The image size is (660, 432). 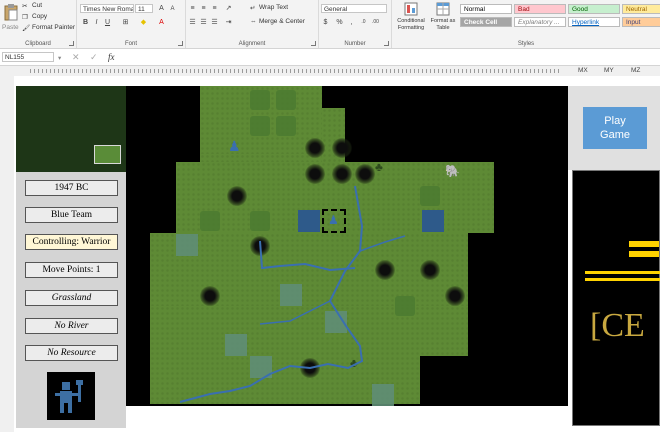 I want to click on river-display: No River, so click(x=71, y=326).